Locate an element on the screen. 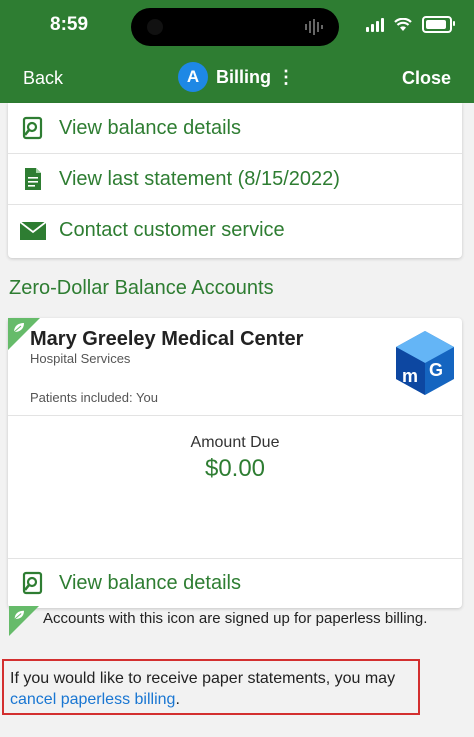 The height and width of the screenshot is (737, 474). mgmc-logo: m G is located at coordinates (425, 363).